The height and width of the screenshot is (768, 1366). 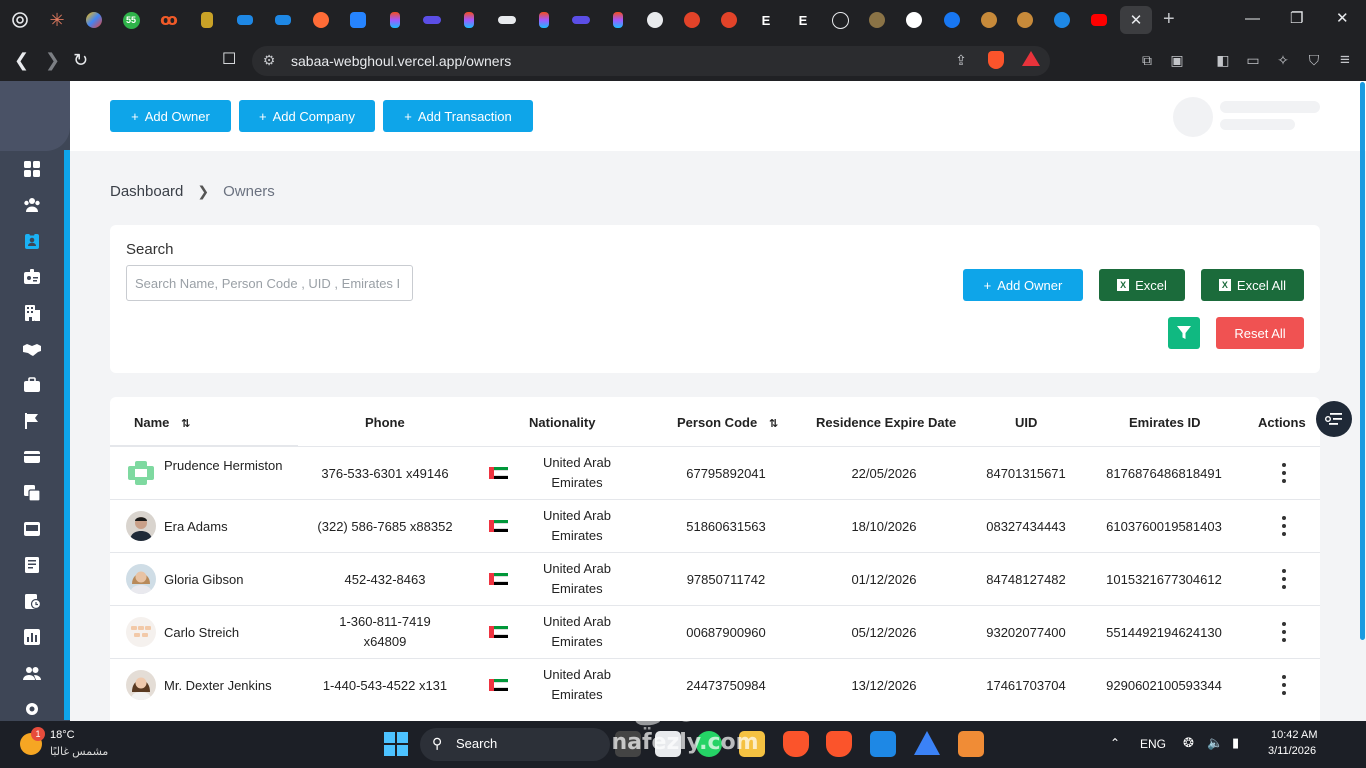 What do you see at coordinates (1334, 419) in the screenshot?
I see `floating-filter-button` at bounding box center [1334, 419].